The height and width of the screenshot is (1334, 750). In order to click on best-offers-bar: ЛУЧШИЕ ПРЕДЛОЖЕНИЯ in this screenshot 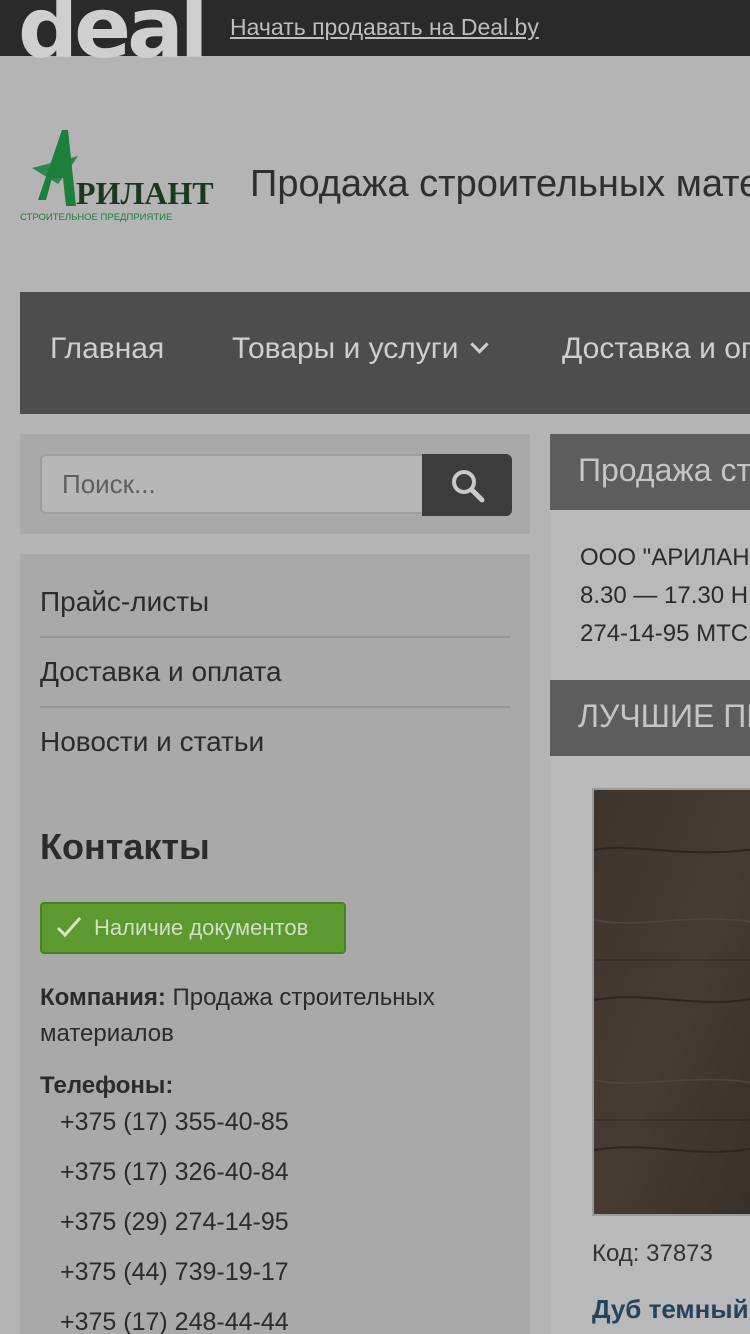, I will do `click(650, 718)`.